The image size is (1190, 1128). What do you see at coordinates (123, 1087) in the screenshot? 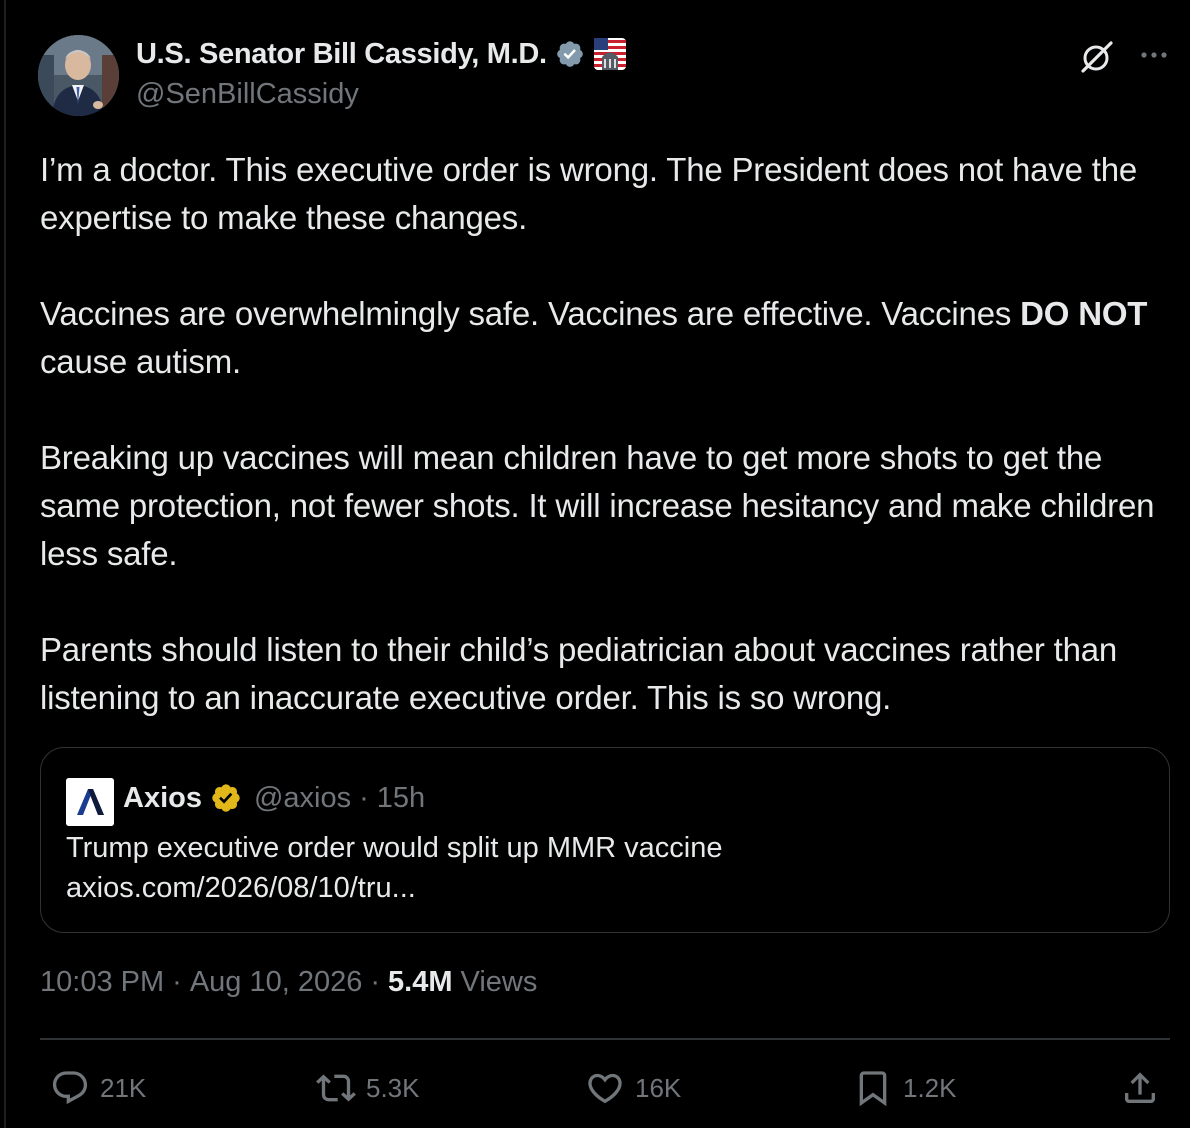
I see `reply-count: 21K` at bounding box center [123, 1087].